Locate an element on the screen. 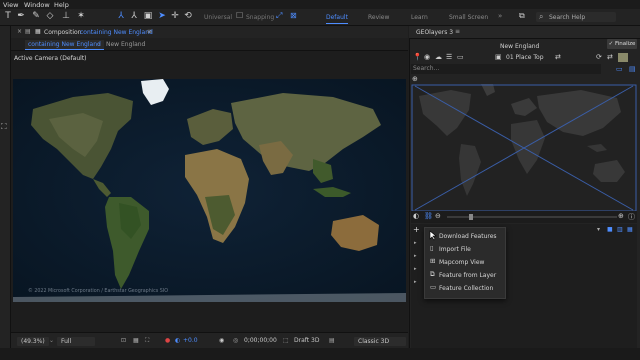  menu-item-feature-from-layer: ⧉ Feature from Layer is located at coordinates (465, 275).